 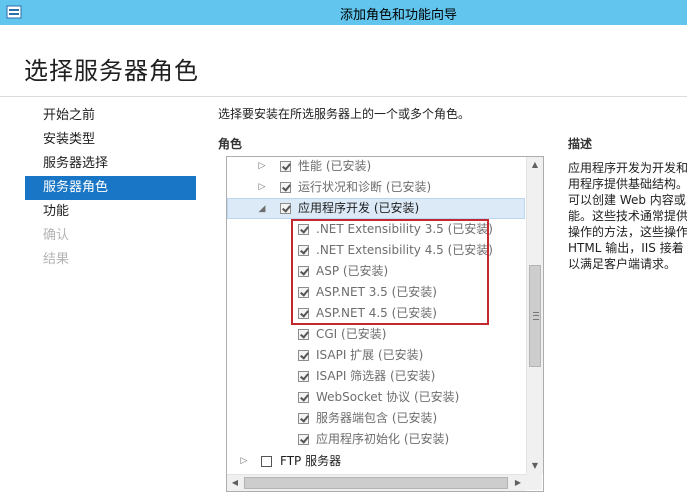 I want to click on instruction-text: 选择要安装在所选服务器上的一个或多个角色。, so click(x=344, y=114).